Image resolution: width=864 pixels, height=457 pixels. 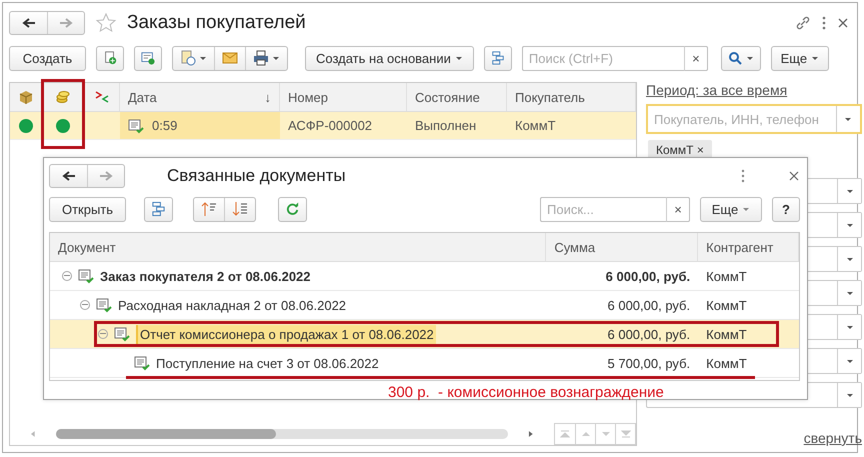 I want to click on annotation-text: 300 р. - комиссионное вознаграждение, so click(x=526, y=392).